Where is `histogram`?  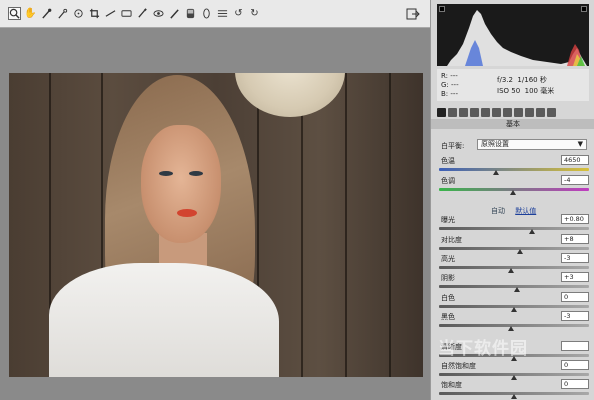 histogram is located at coordinates (513, 35).